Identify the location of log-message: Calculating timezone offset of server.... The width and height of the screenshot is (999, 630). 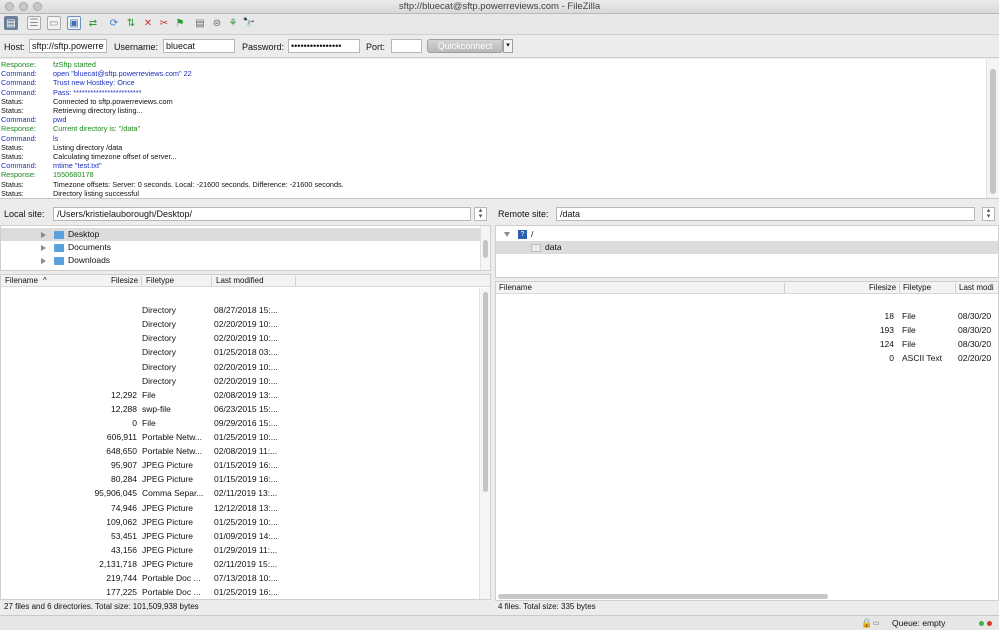
(115, 156).